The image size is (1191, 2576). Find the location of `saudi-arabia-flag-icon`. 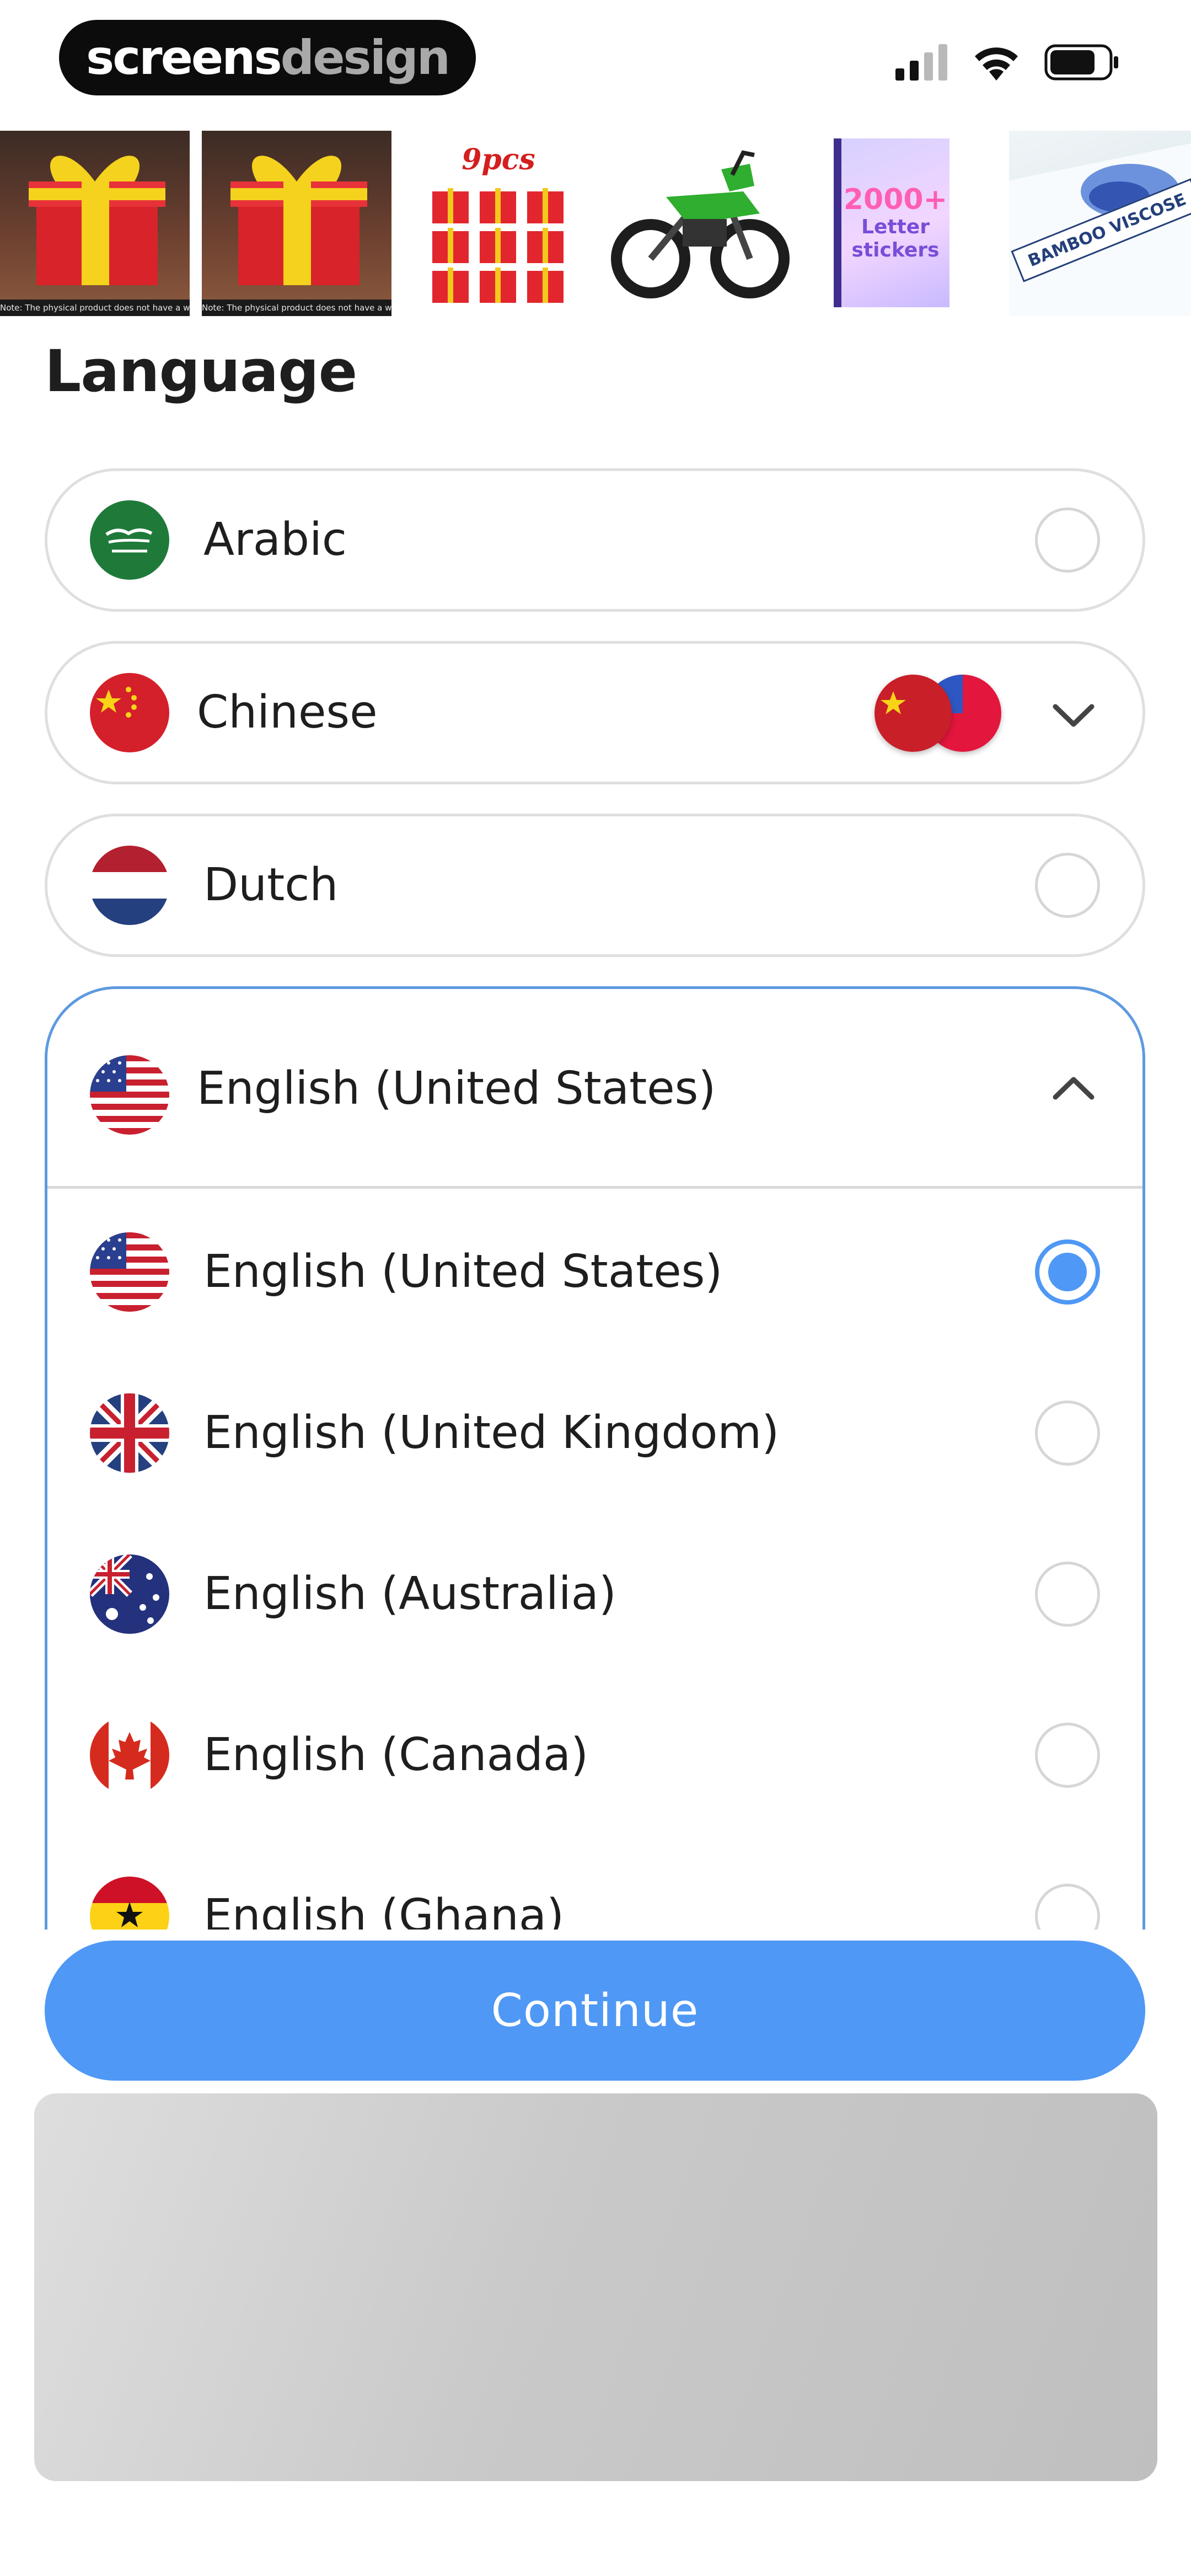

saudi-arabia-flag-icon is located at coordinates (129, 540).